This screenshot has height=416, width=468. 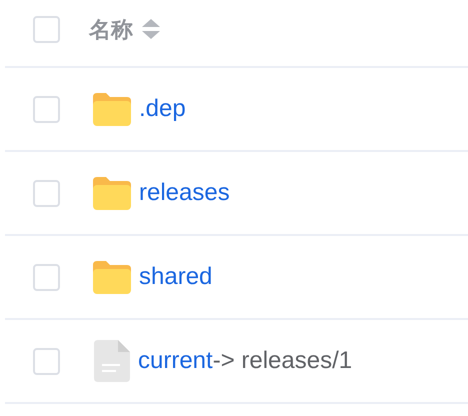 What do you see at coordinates (162, 109) in the screenshot?
I see `folder-link: .dep` at bounding box center [162, 109].